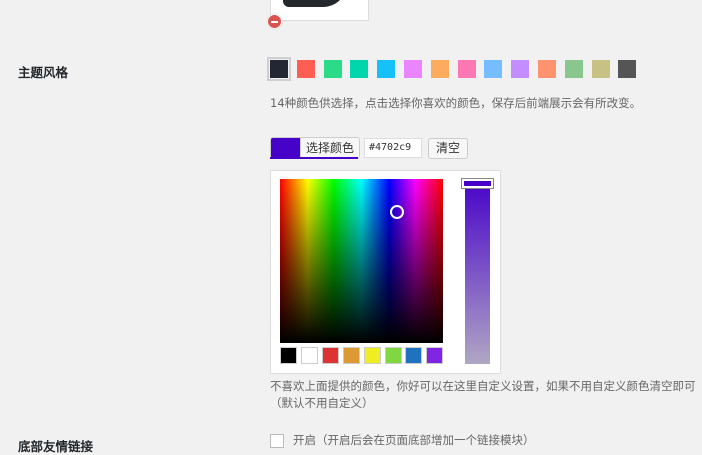 The image size is (702, 455). Describe the element at coordinates (56, 446) in the screenshot. I see `footer-links-label: 底部友情链接` at that location.